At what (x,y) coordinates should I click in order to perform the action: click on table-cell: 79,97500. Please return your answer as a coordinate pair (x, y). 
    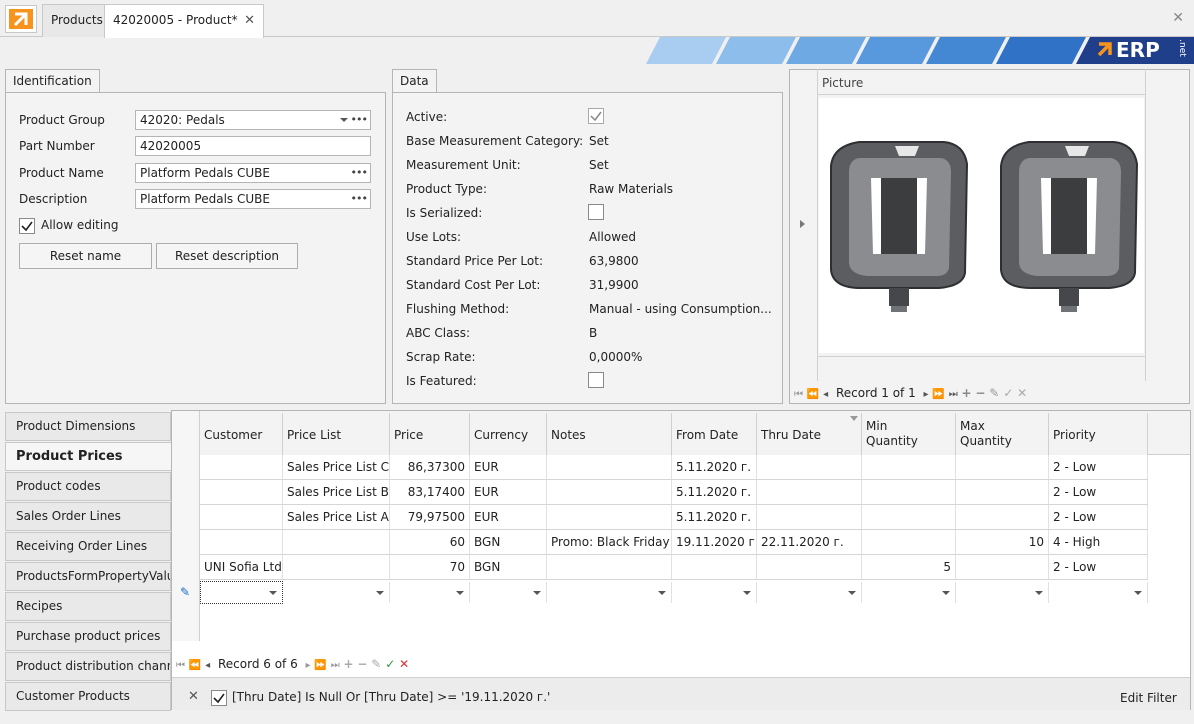
    Looking at the image, I should click on (430, 517).